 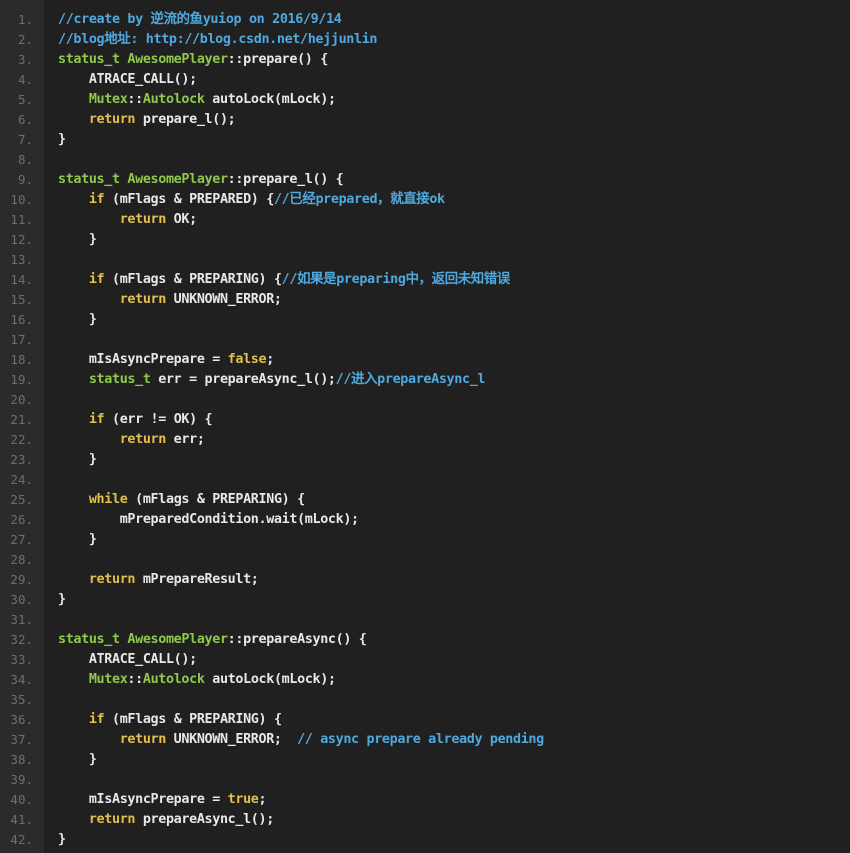 What do you see at coordinates (81, 279) in the screenshot?
I see `code-token-kw: if` at bounding box center [81, 279].